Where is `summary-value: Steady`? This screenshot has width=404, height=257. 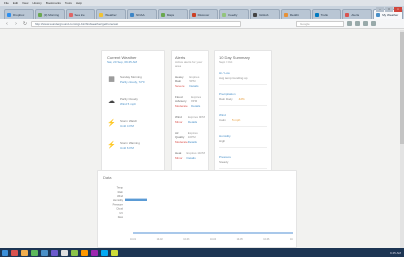
summary-value: Steady is located at coordinates (243, 162).